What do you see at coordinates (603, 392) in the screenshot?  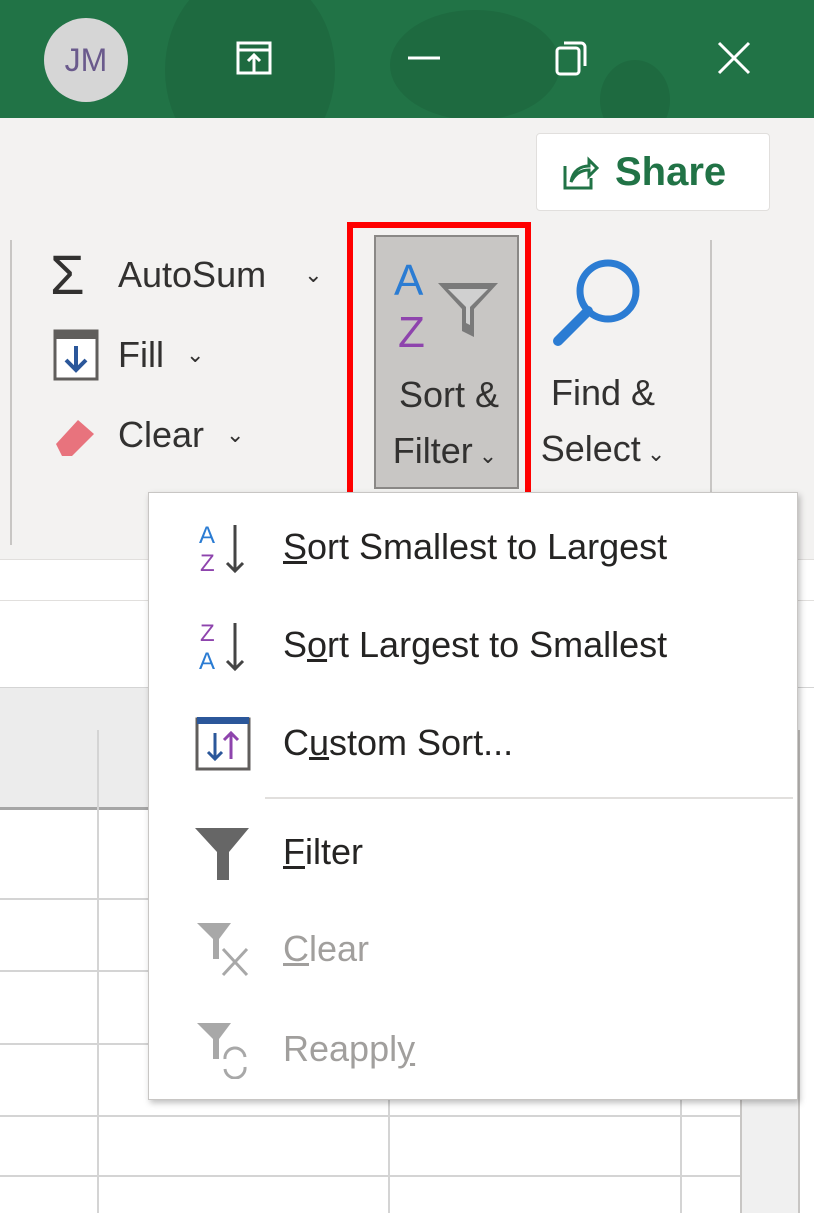 I see `find-select-label: Find &` at bounding box center [603, 392].